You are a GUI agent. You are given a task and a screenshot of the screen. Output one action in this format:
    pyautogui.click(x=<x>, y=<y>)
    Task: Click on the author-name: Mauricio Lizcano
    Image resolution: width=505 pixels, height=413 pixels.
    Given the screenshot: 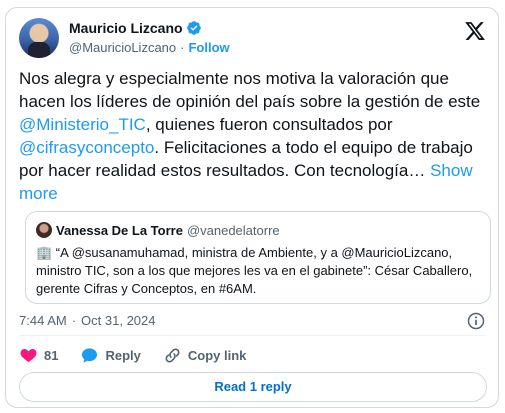 What is the action you would take?
    pyautogui.click(x=126, y=28)
    